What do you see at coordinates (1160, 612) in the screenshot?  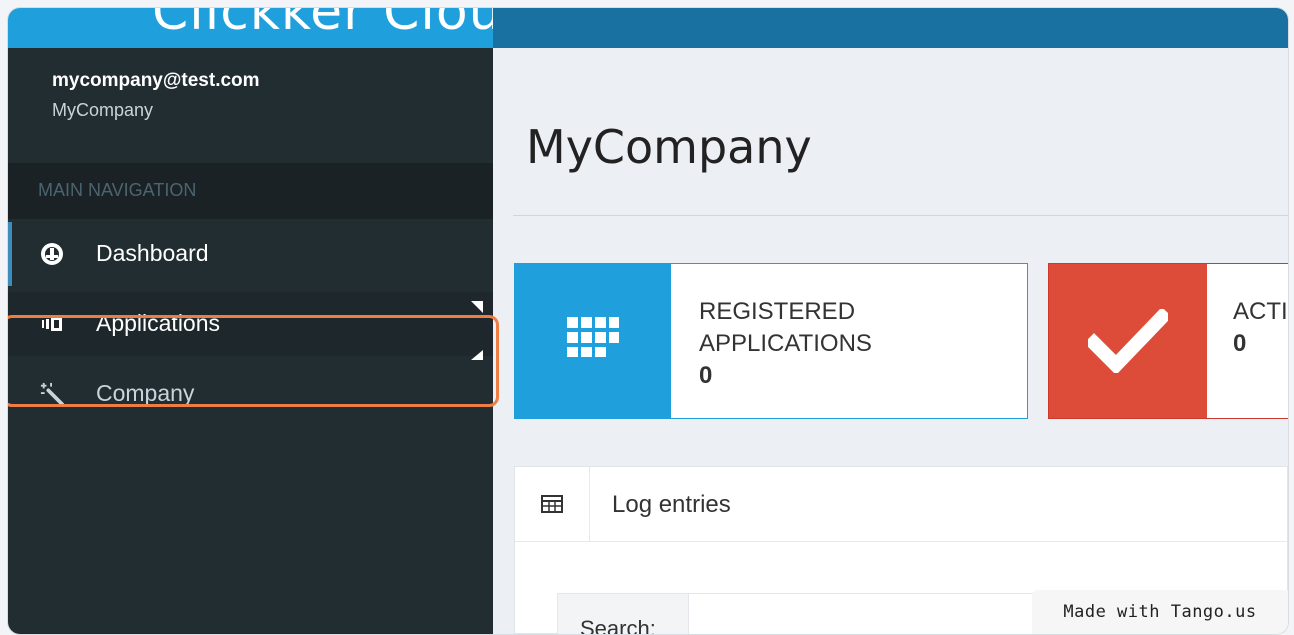 I see `tango-watermark: Made with Tango.us` at bounding box center [1160, 612].